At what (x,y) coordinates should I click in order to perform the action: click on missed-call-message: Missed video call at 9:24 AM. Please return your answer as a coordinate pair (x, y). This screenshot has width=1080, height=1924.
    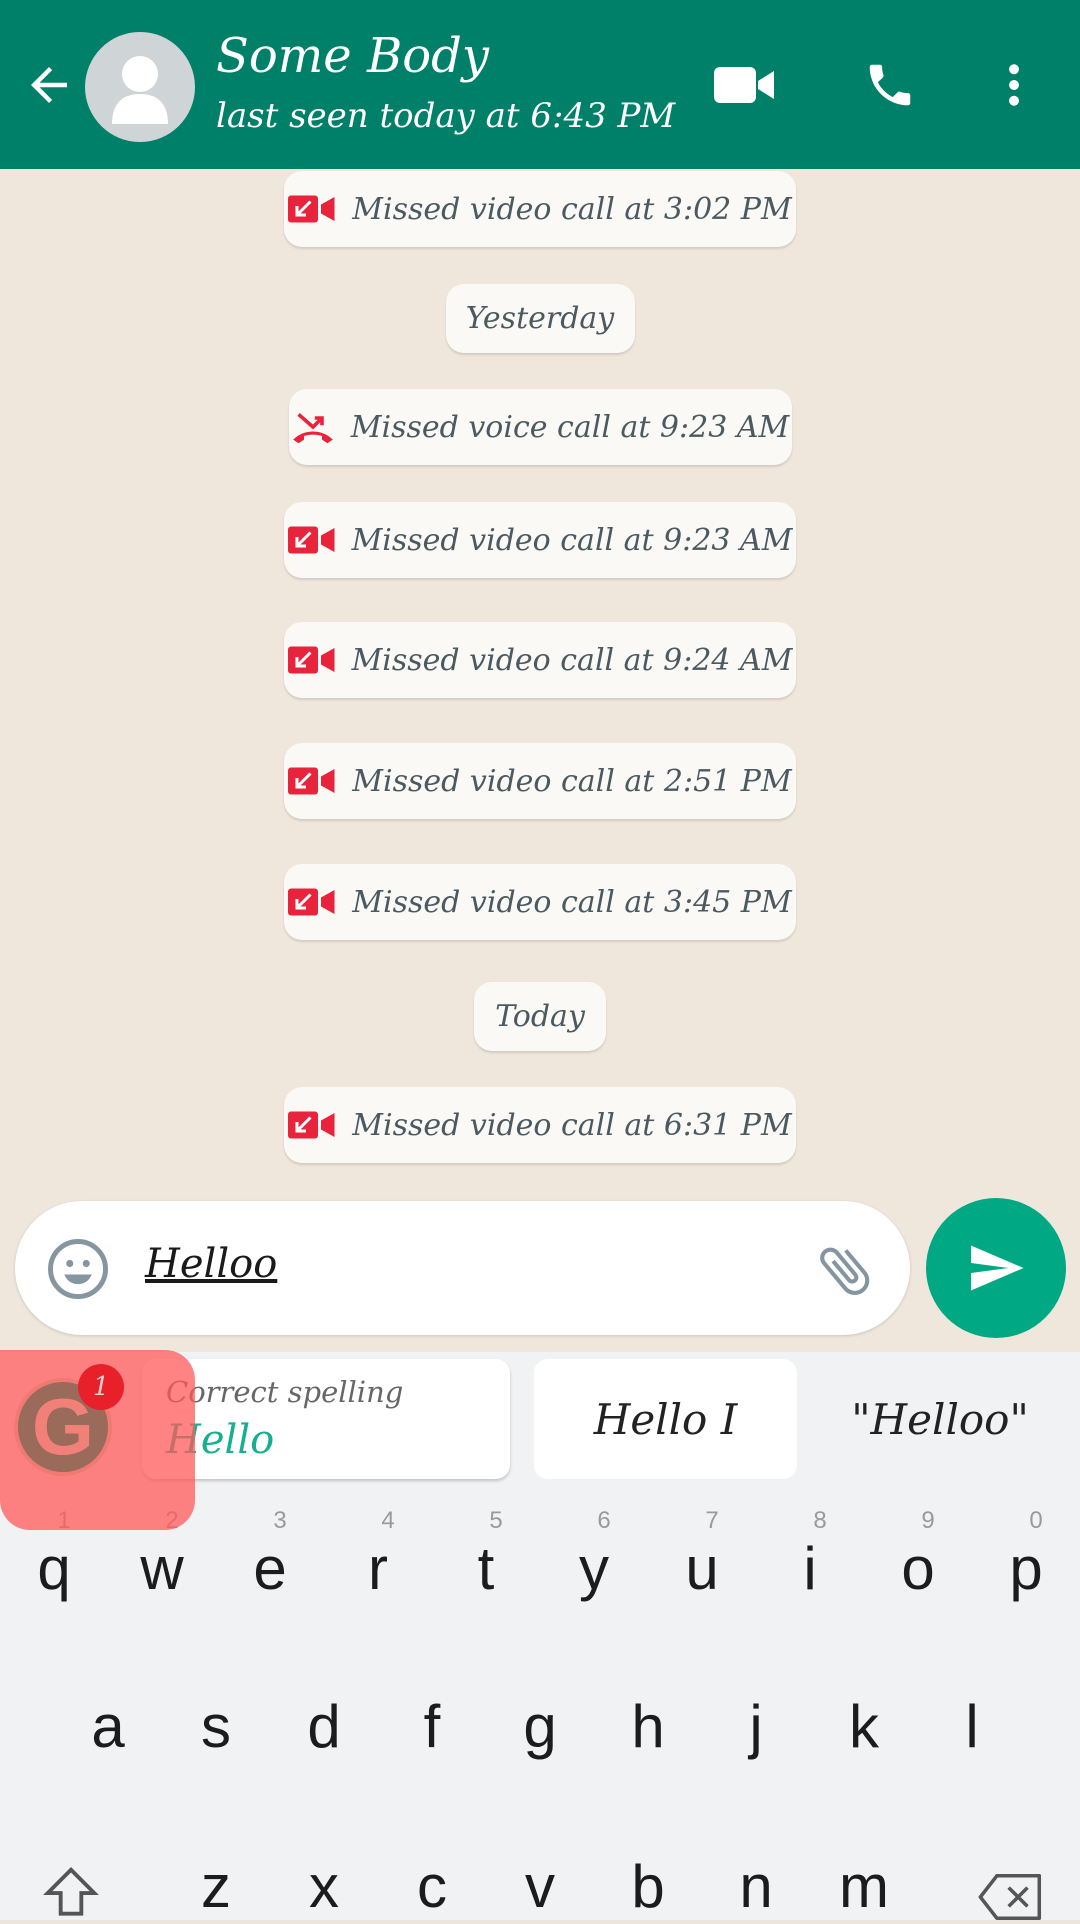
    Looking at the image, I should click on (540, 660).